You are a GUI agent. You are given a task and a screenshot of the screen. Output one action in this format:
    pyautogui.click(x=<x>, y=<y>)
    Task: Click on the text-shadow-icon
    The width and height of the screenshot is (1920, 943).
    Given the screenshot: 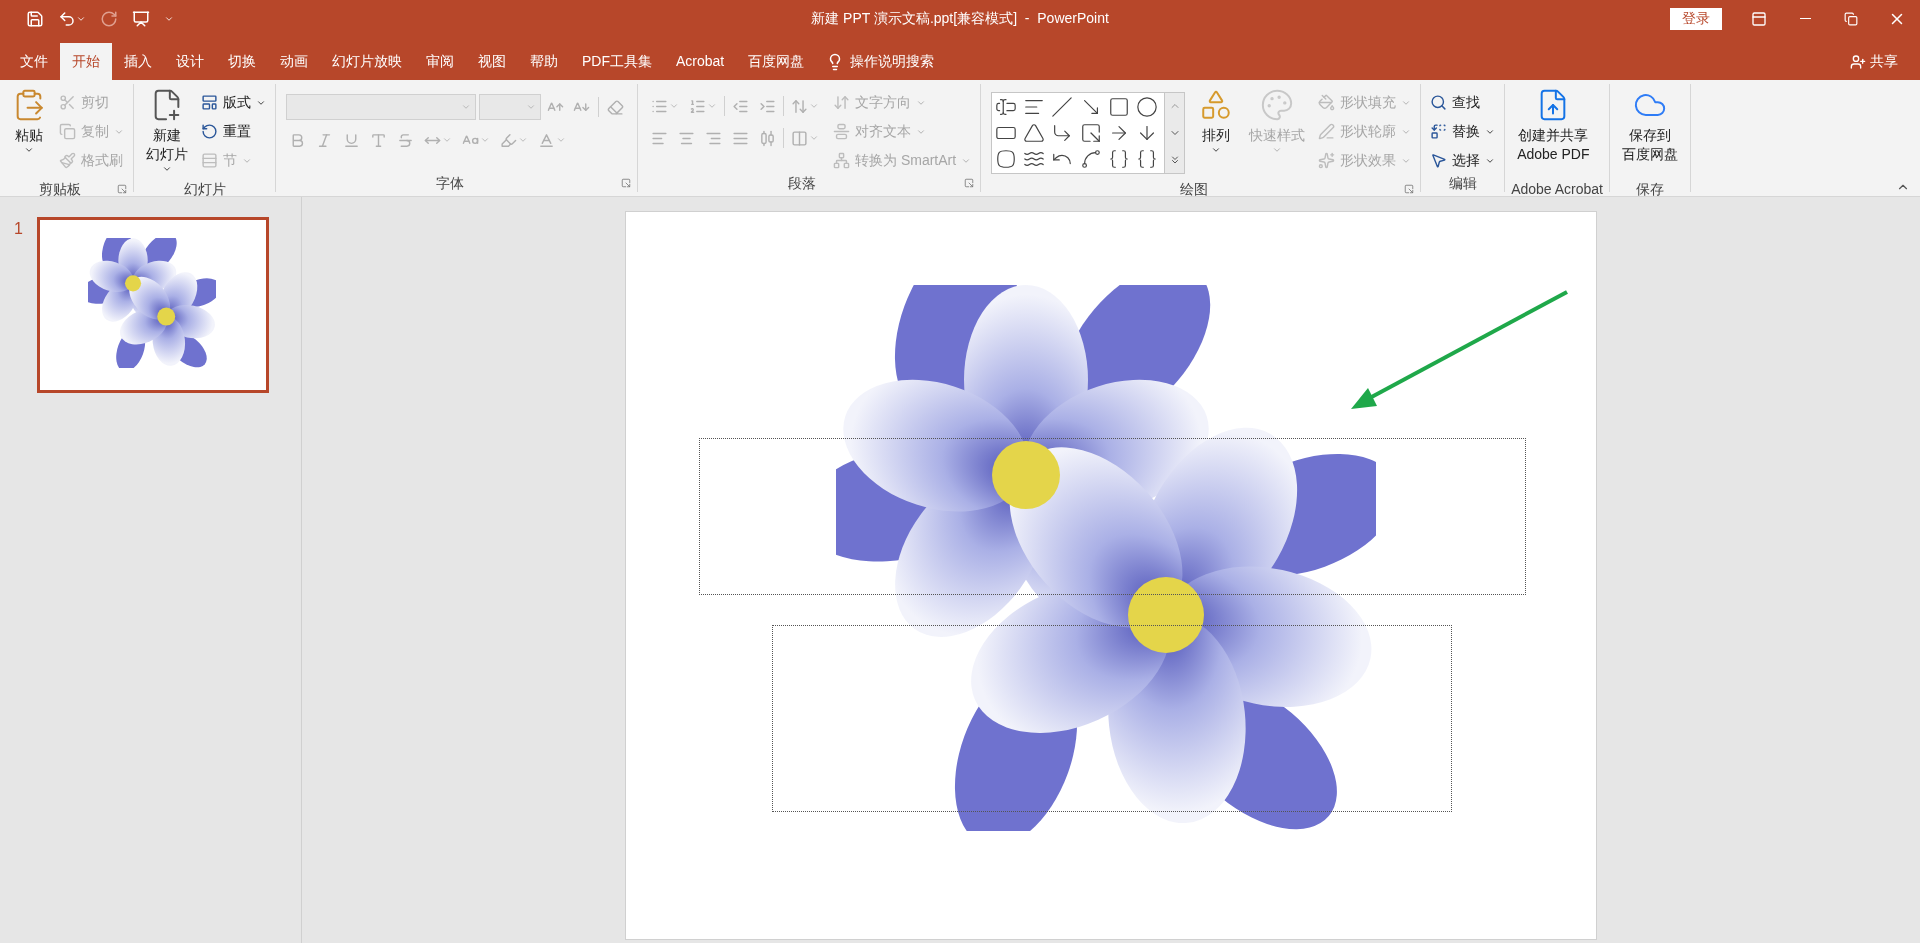 What is the action you would take?
    pyautogui.click(x=378, y=140)
    